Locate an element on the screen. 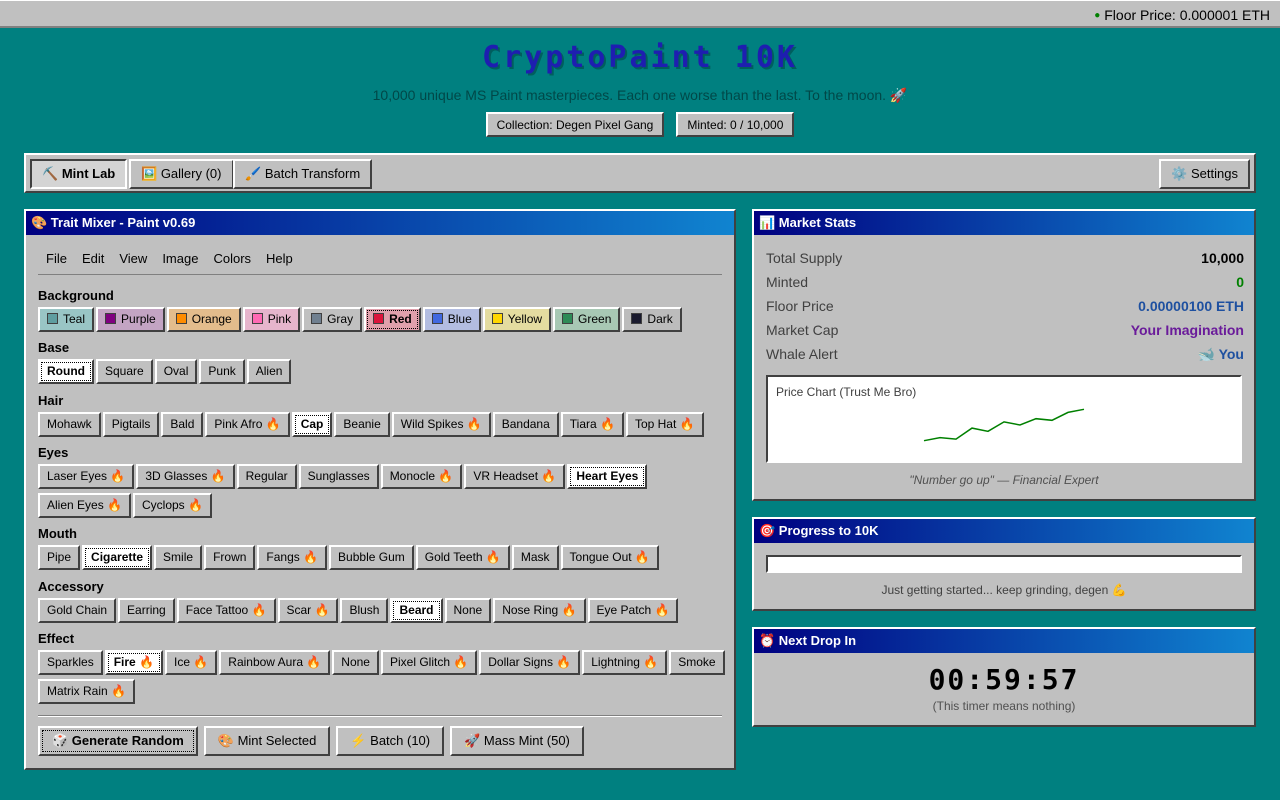 This screenshot has height=800, width=1280. trait-option-mouth-mask: Mask is located at coordinates (535, 557).